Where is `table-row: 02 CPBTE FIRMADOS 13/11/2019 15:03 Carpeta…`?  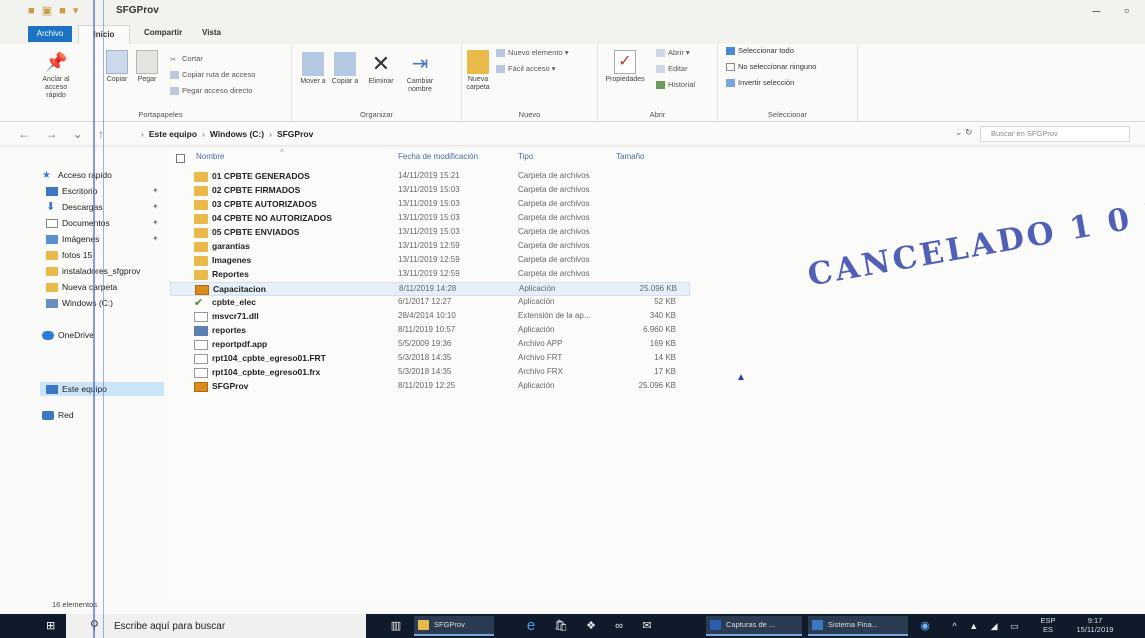 table-row: 02 CPBTE FIRMADOS 13/11/2019 15:03 Carpeta… is located at coordinates (430, 191).